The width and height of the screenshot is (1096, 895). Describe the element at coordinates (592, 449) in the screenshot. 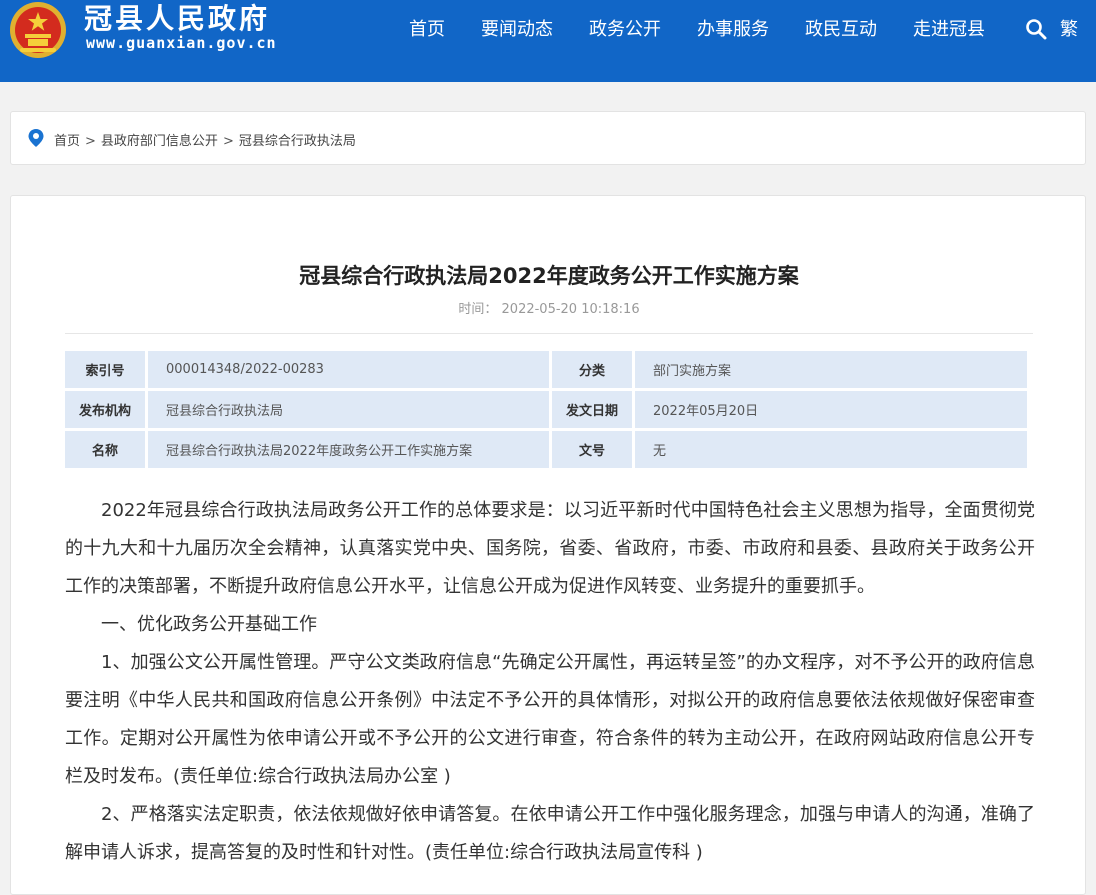

I see `docno-label: 文号` at that location.